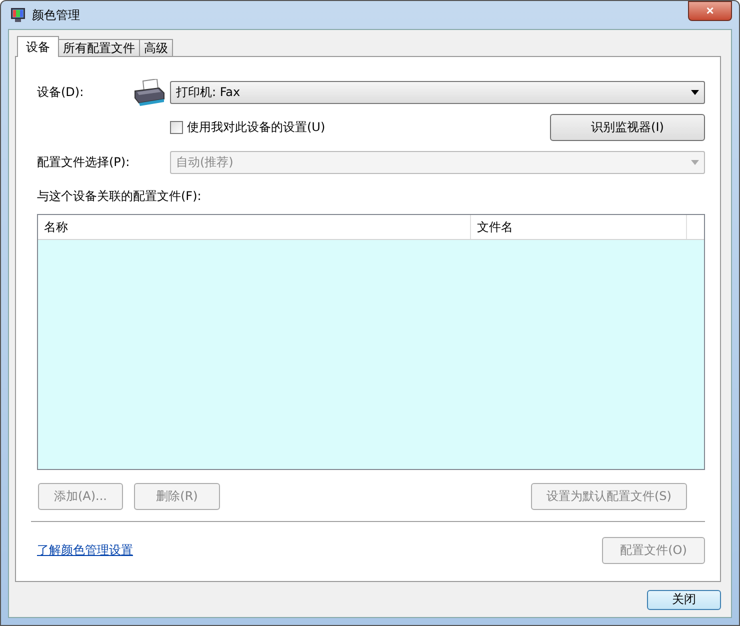  Describe the element at coordinates (360, 127) in the screenshot. I see `use-settings-checkbox: 使用我对此设备的设置(U)` at that location.